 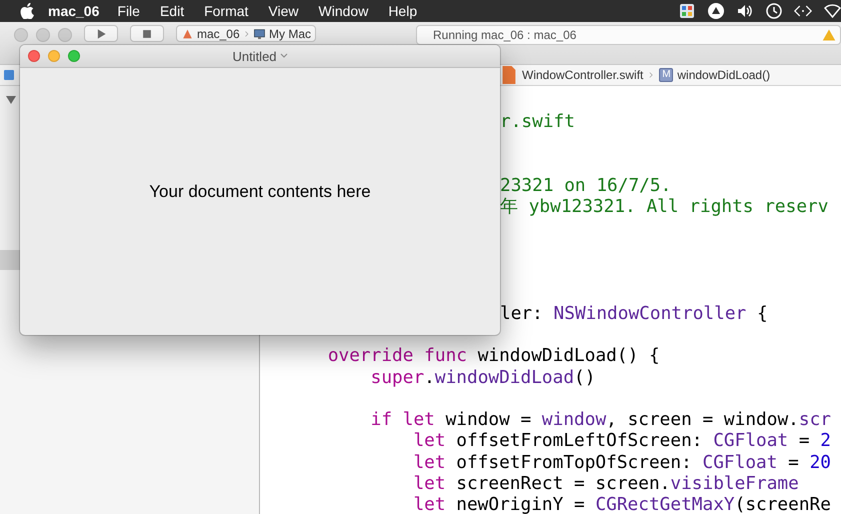 What do you see at coordinates (622, 504) in the screenshot?
I see `code-line: let newOriginY = CGRectGetMaxY(screenRe` at bounding box center [622, 504].